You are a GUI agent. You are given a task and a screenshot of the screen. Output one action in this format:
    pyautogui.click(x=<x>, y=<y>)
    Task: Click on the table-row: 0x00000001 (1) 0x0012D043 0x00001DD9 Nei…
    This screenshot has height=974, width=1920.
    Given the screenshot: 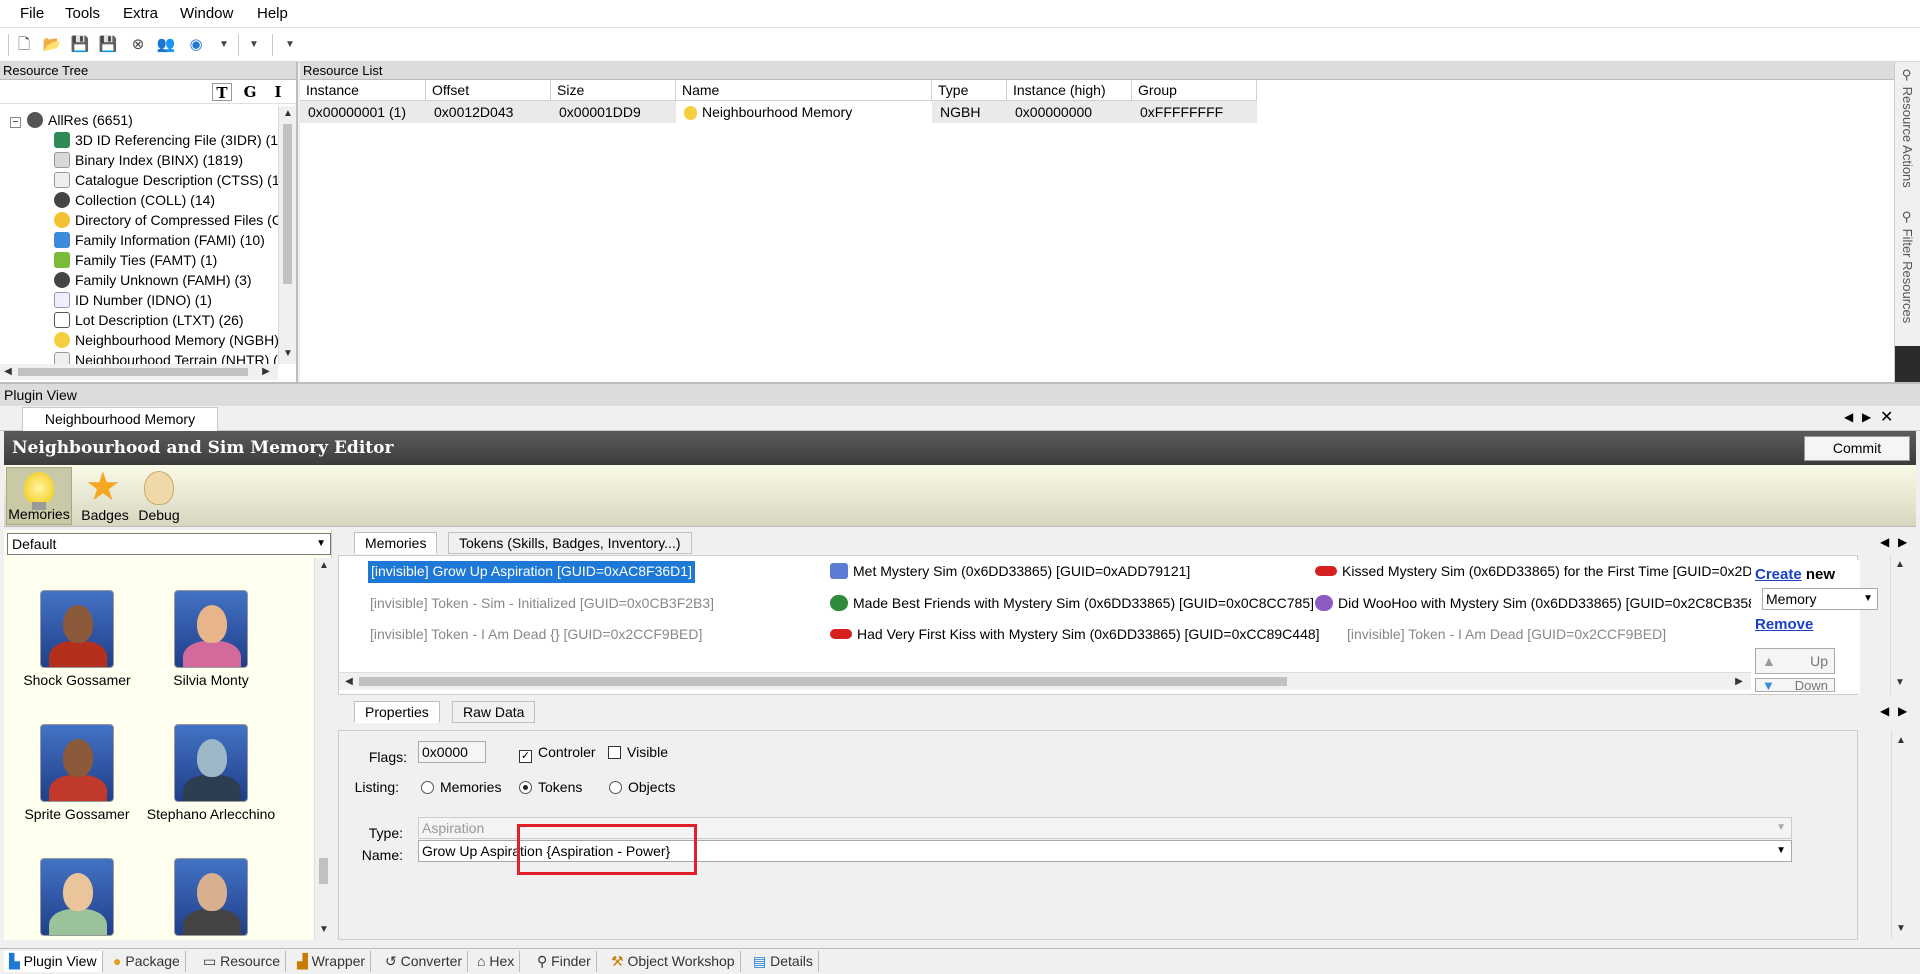 What is the action you would take?
    pyautogui.click(x=778, y=112)
    